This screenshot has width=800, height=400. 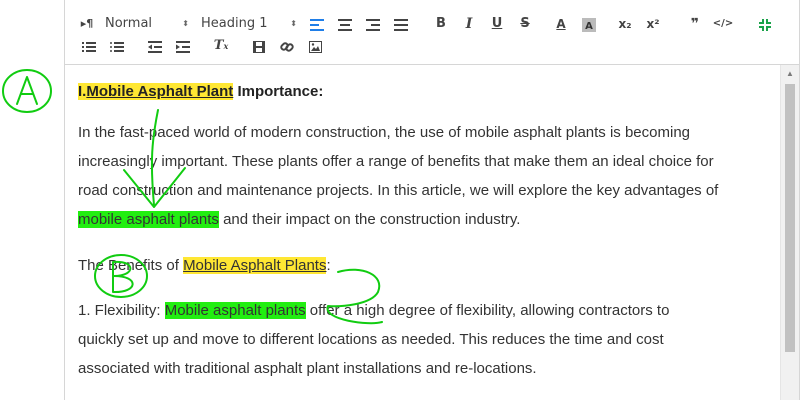 What do you see at coordinates (159, 91) in the screenshot?
I see `heading-link: Mobile Asphalt Plant` at bounding box center [159, 91].